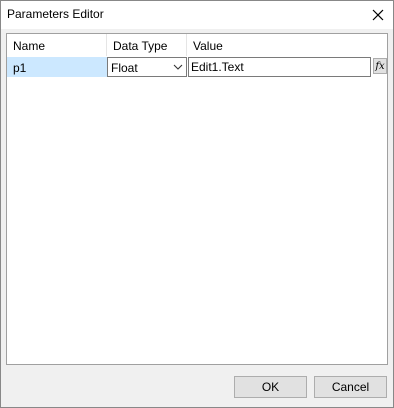  What do you see at coordinates (270, 387) in the screenshot?
I see `ok-button: OK` at bounding box center [270, 387].